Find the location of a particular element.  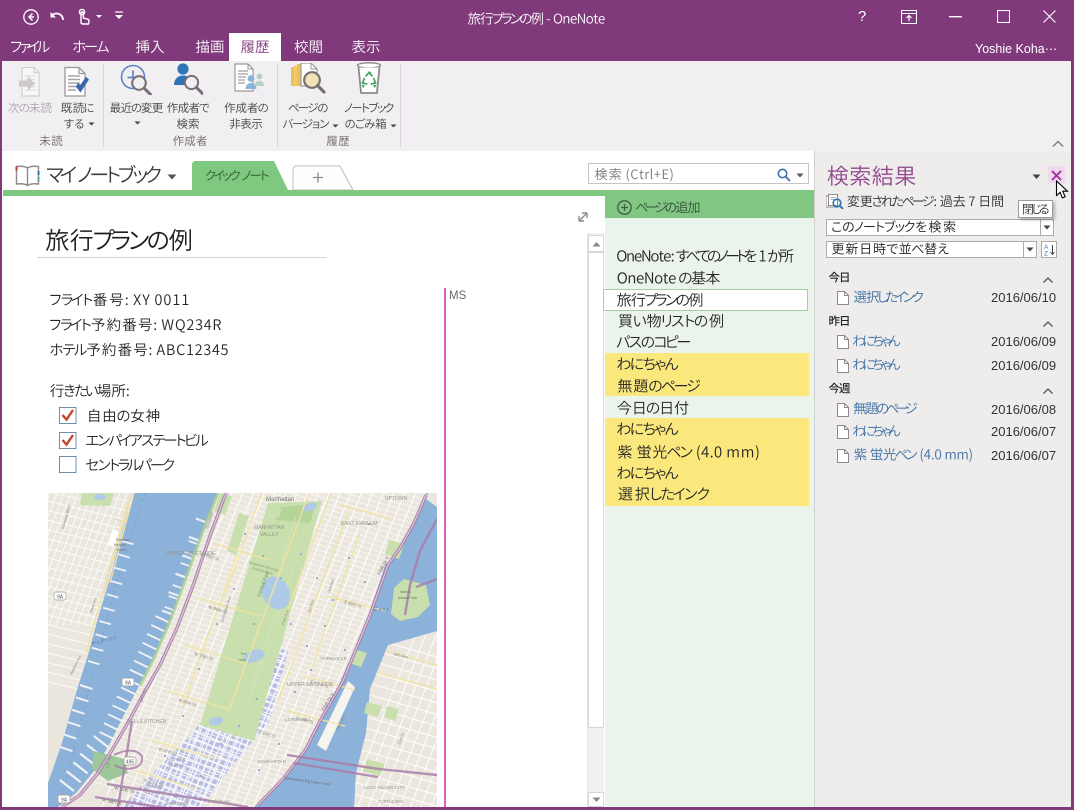

svg-text: Manhattan is located at coordinates (280, 500).